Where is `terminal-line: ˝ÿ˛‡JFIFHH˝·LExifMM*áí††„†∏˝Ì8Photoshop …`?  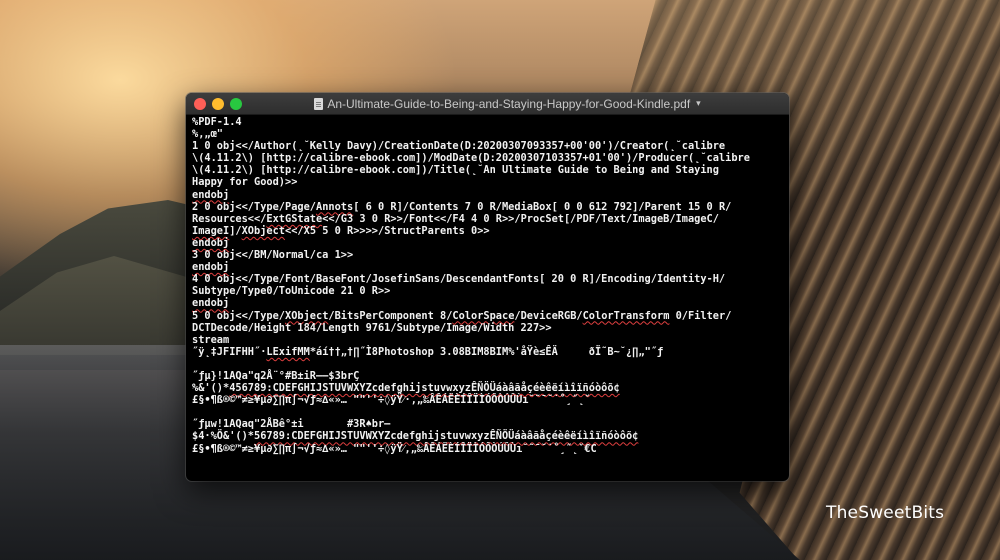
terminal-line: ˝ÿ˛‡JFIFHH˝·LExifMM*áí††„†∏˝Ì8Photoshop … is located at coordinates (487, 352).